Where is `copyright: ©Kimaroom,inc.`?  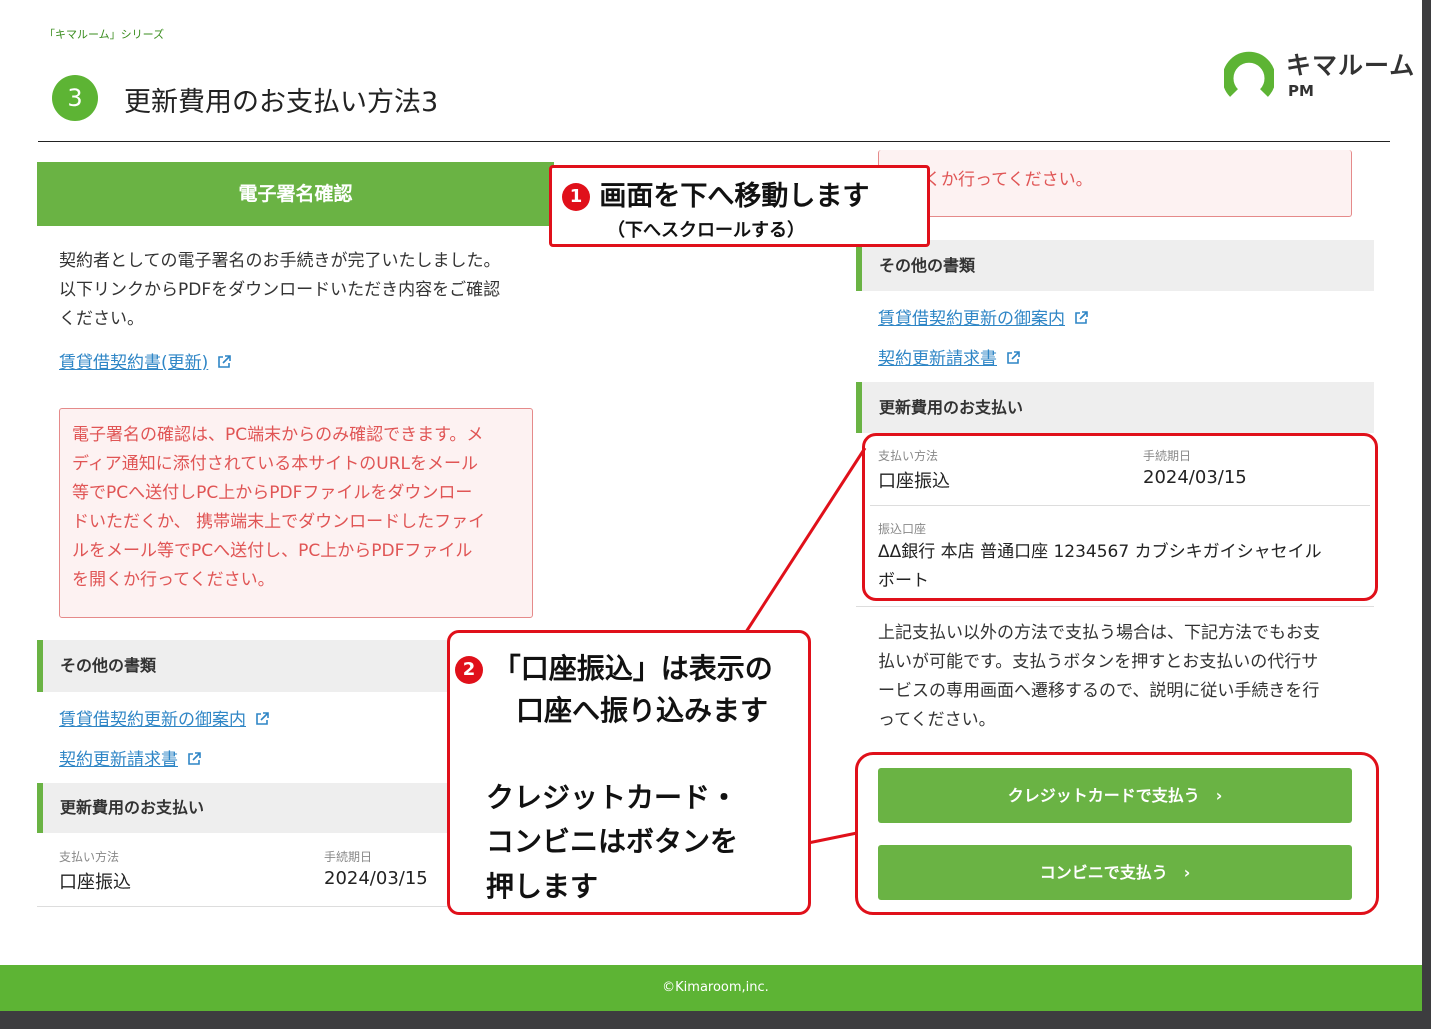
copyright: ©Kimaroom,inc. is located at coordinates (715, 987).